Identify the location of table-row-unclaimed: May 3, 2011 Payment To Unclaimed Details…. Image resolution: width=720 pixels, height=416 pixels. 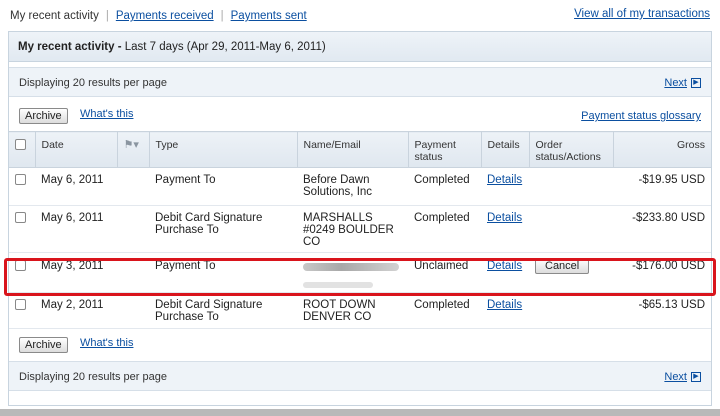
(360, 272).